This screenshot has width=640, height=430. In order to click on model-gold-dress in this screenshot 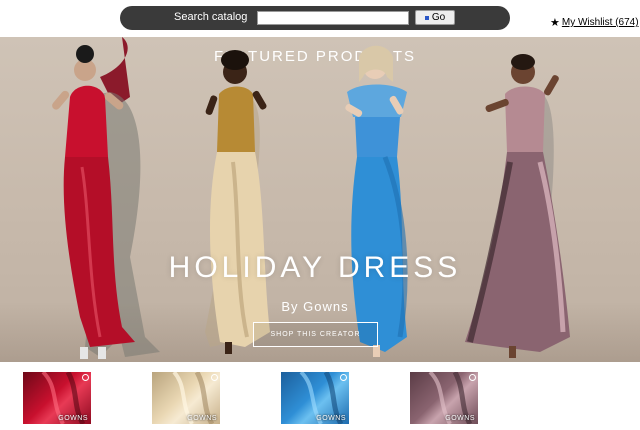, I will do `click(237, 202)`.